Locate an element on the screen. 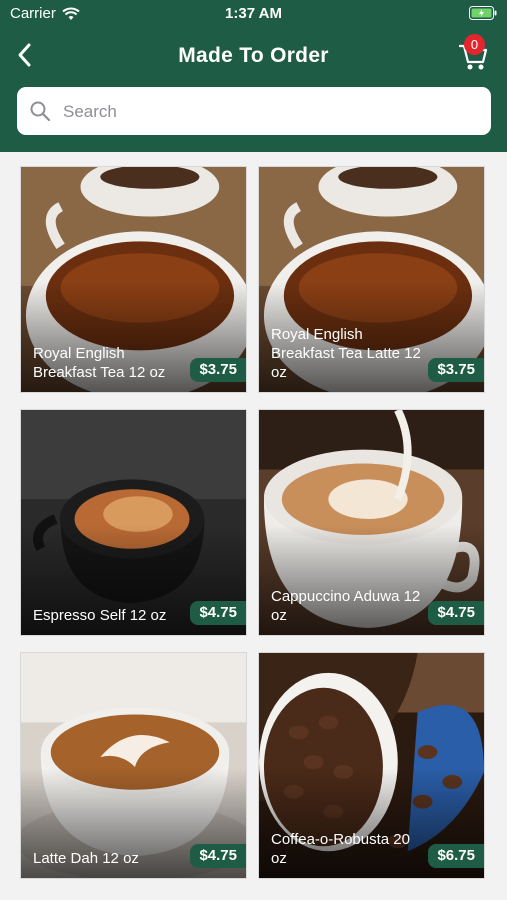  search-input is located at coordinates (268, 112).